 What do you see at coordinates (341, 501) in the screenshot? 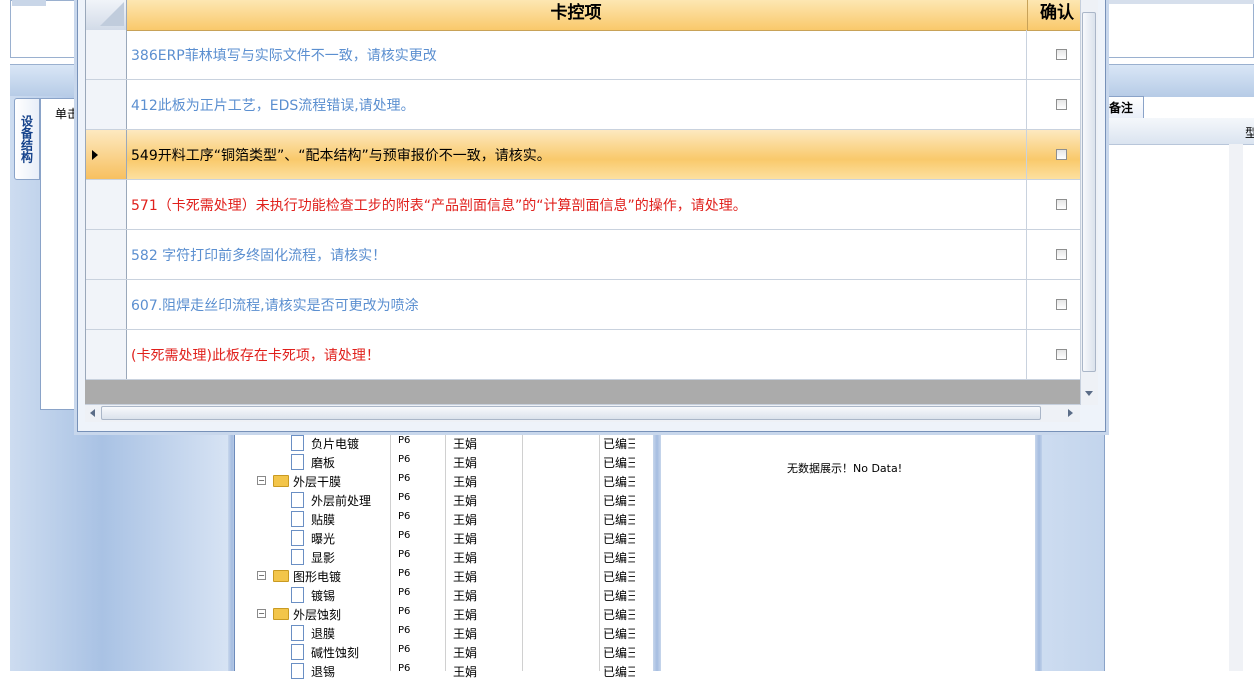
I see `tree-node-label: 外层前处理` at bounding box center [341, 501].